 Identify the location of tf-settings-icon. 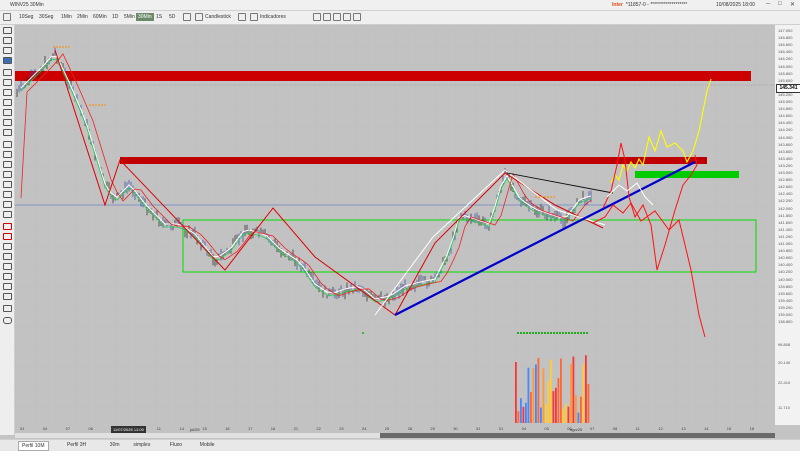
(187, 17).